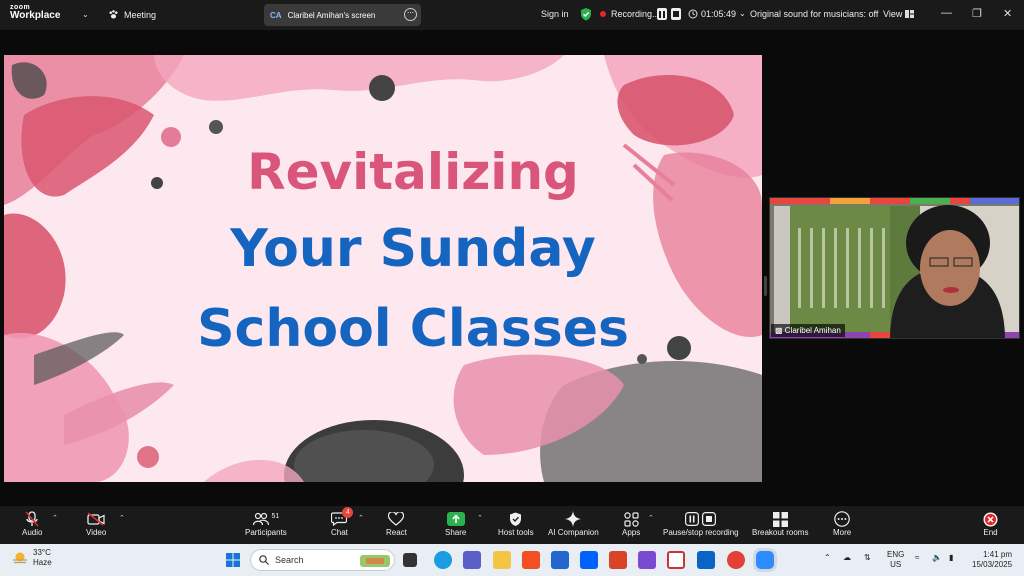 The height and width of the screenshot is (576, 1024). What do you see at coordinates (55, 518) in the screenshot?
I see `audio-options-caret-icon: ⌃` at bounding box center [55, 518].